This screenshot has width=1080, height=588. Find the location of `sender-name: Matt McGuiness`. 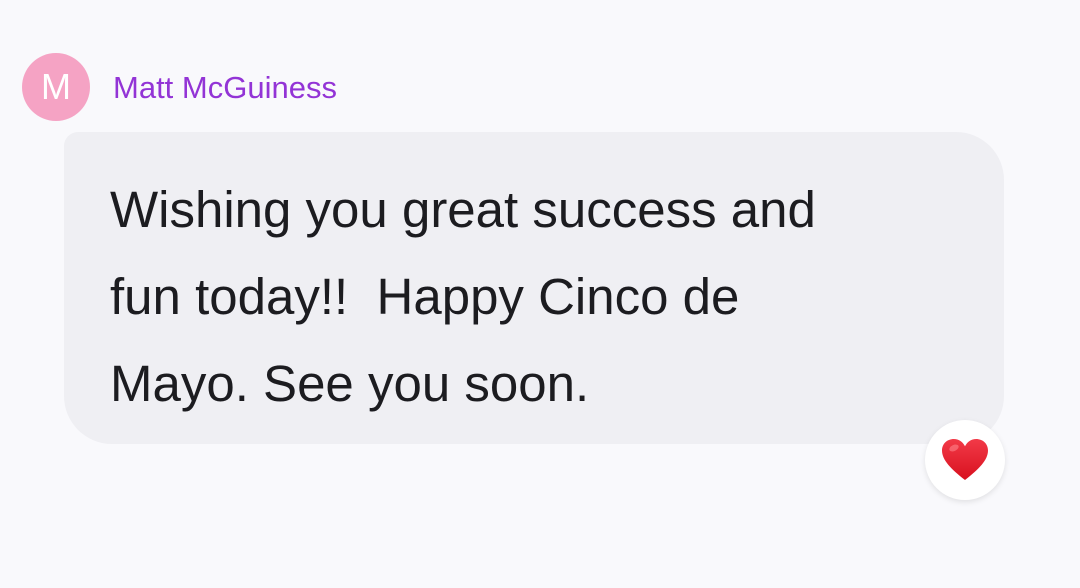

sender-name: Matt McGuiness is located at coordinates (225, 87).